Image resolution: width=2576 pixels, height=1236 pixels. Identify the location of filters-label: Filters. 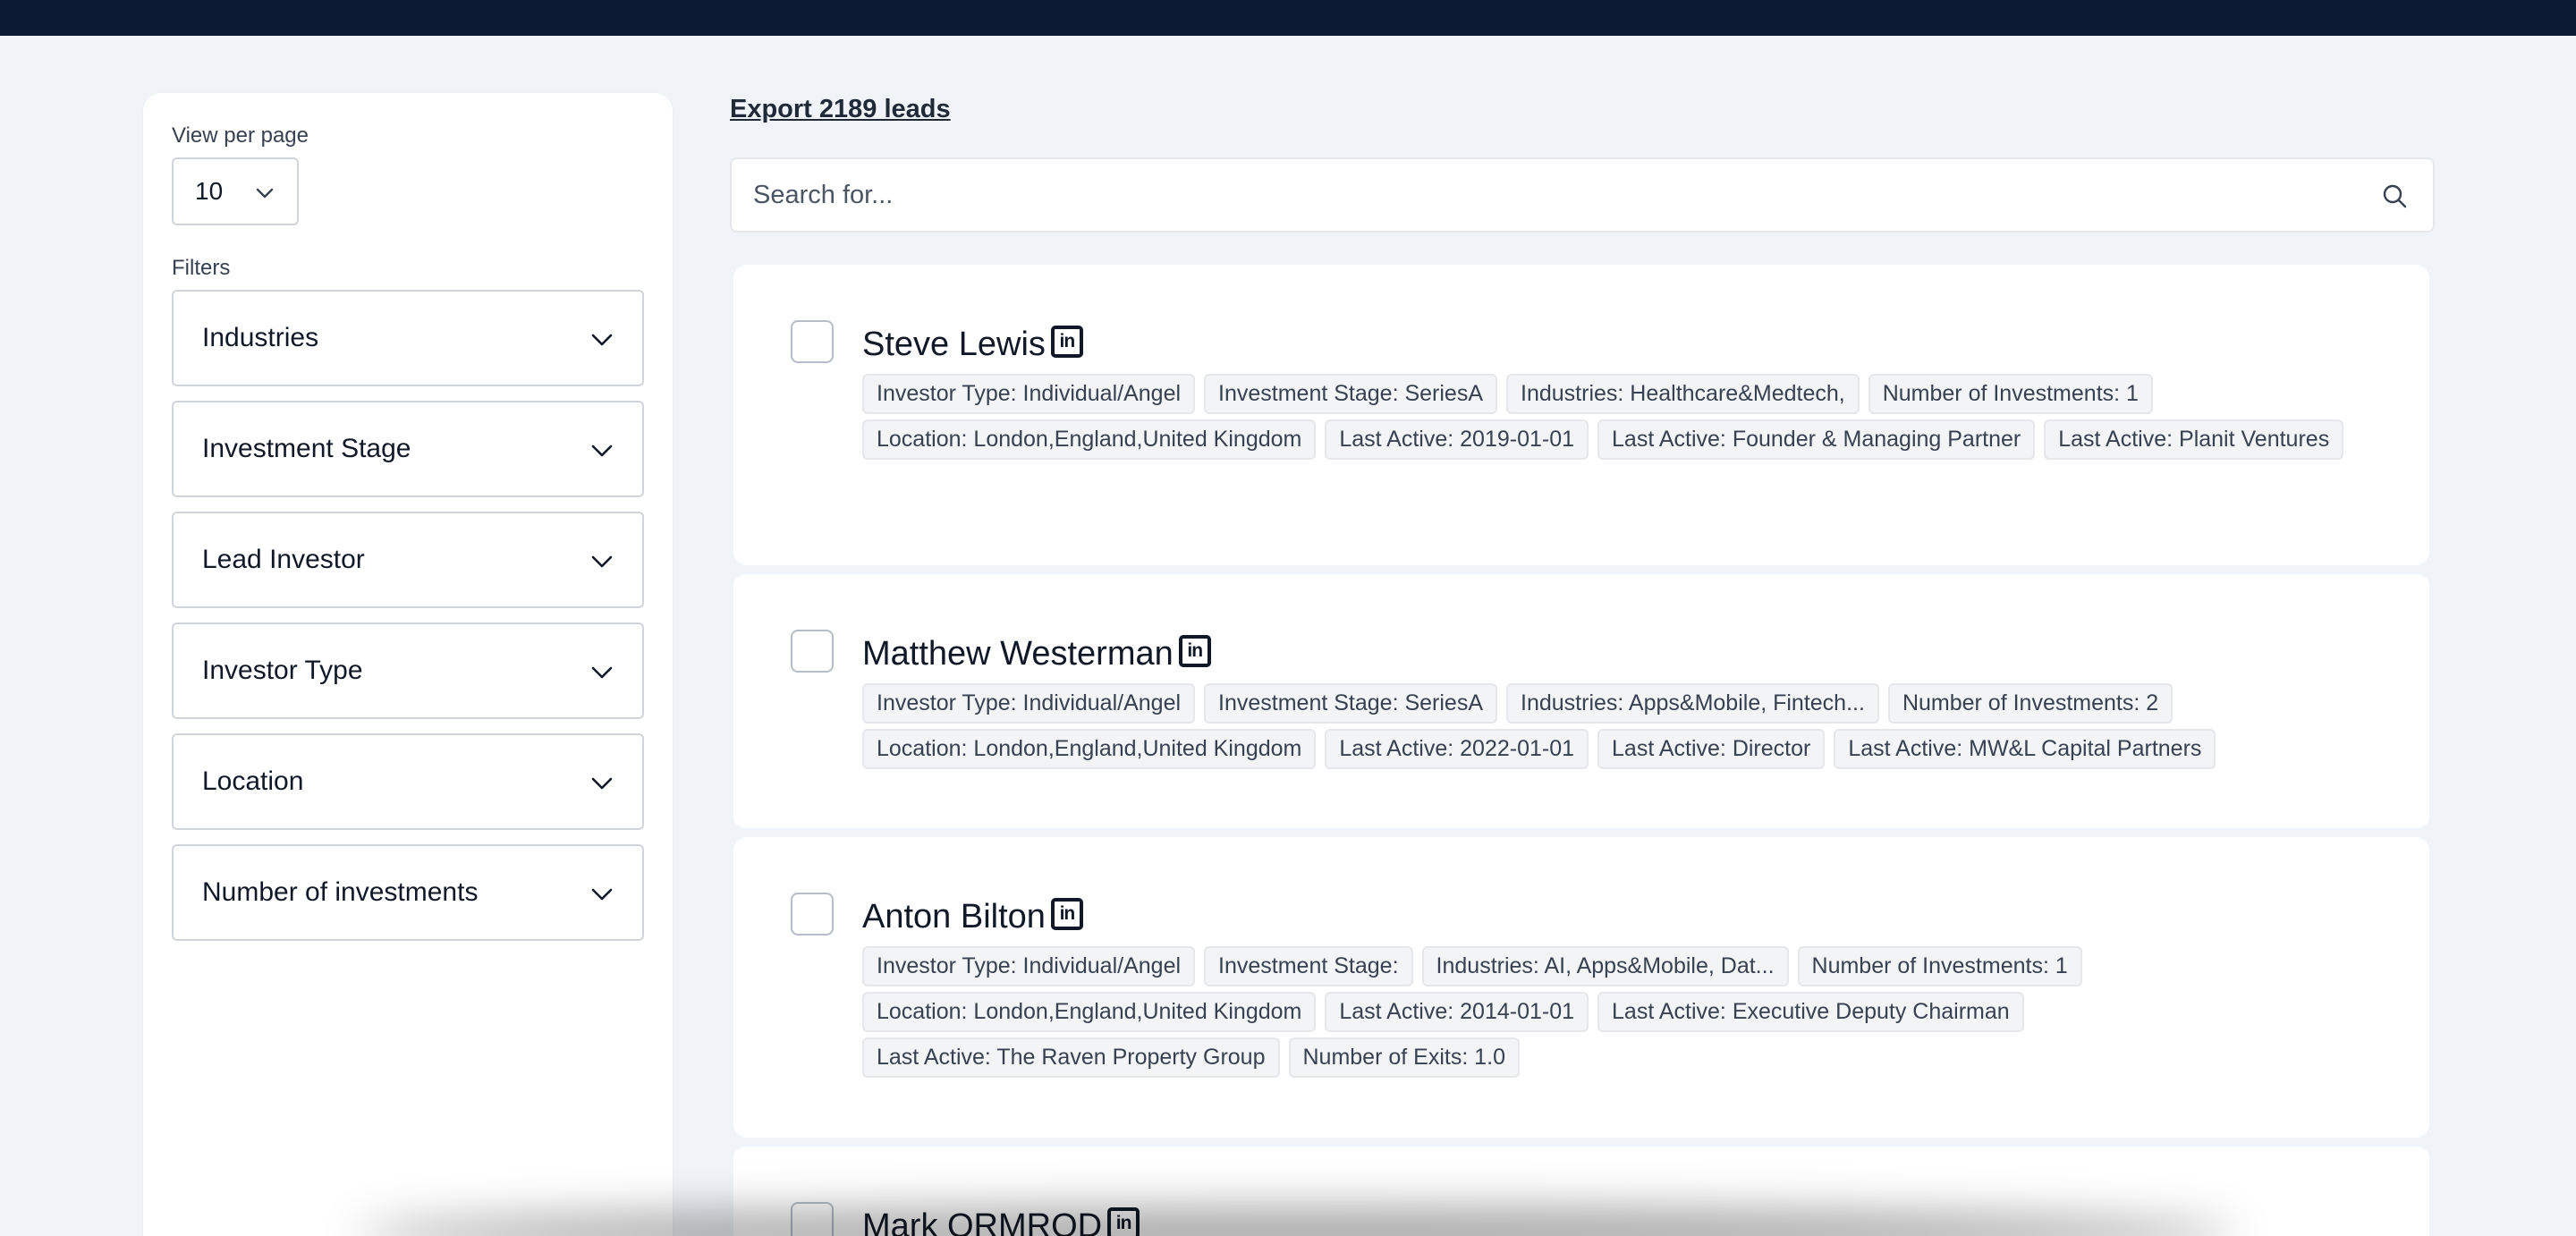
(201, 268).